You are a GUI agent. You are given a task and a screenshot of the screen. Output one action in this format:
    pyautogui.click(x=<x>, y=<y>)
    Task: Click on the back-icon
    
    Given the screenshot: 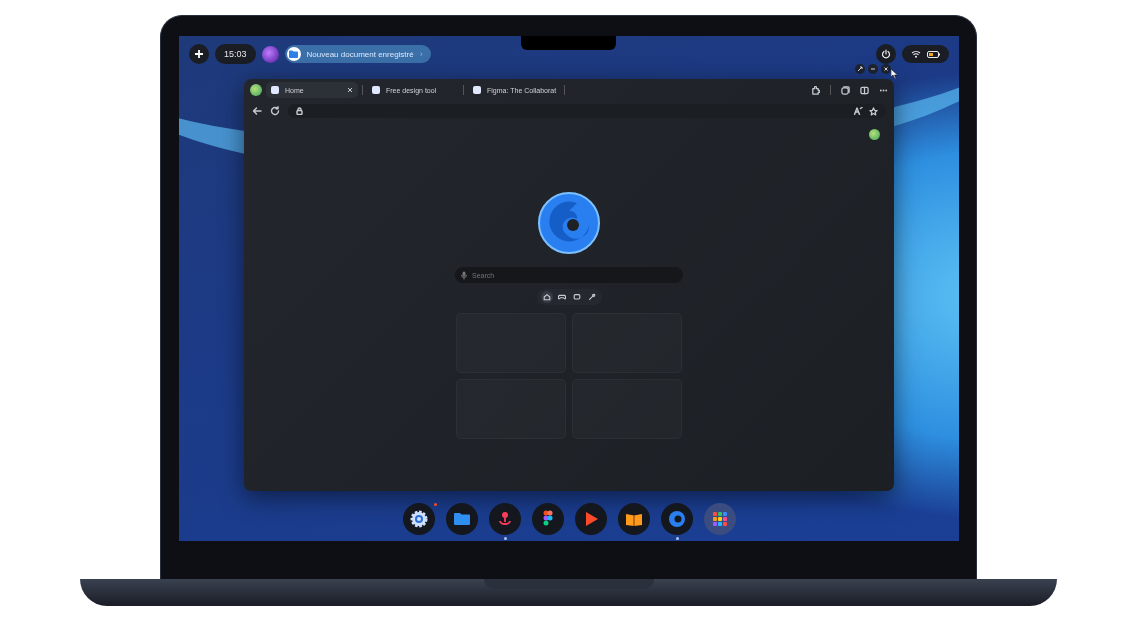 What is the action you would take?
    pyautogui.click(x=257, y=111)
    